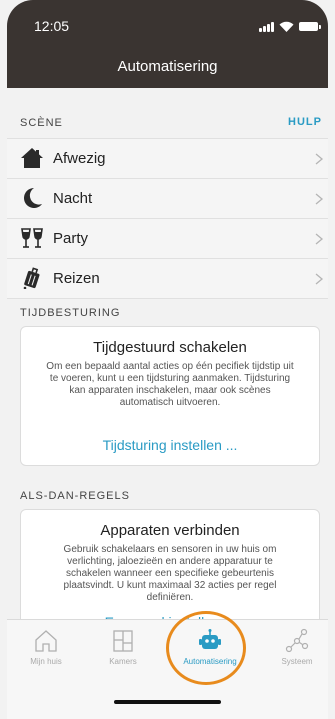  What do you see at coordinates (32, 238) in the screenshot?
I see `glasses-icon` at bounding box center [32, 238].